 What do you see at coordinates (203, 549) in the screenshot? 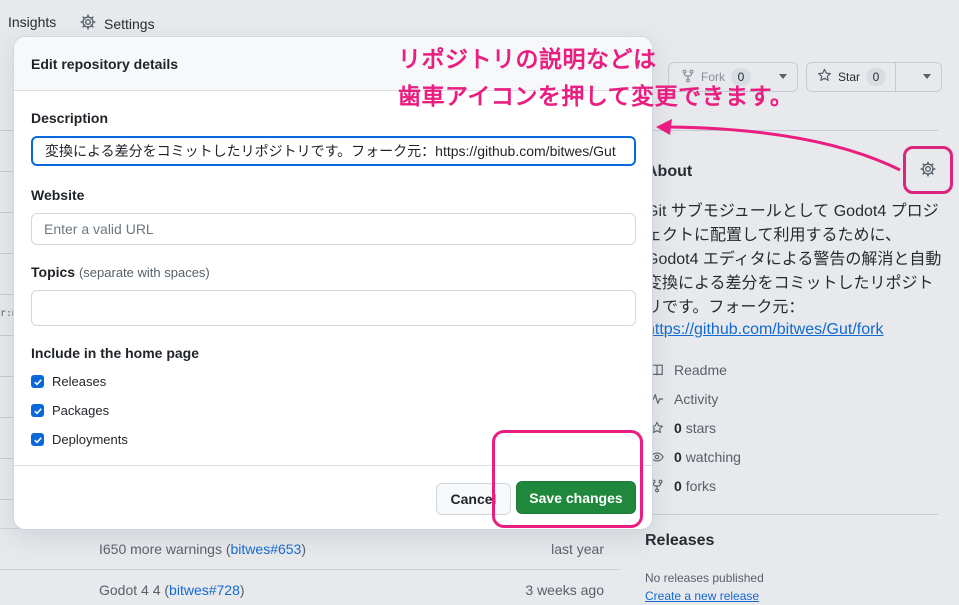
I see `commit-message: I650 more warnings (bitwes#653)` at bounding box center [203, 549].